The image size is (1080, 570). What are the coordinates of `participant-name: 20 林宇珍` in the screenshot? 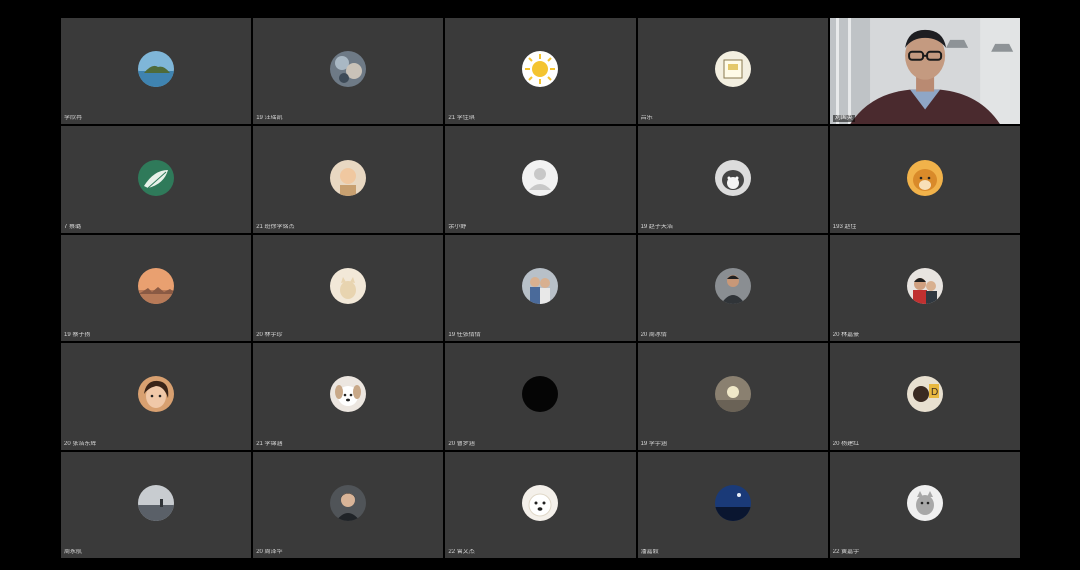 It's located at (269, 335).